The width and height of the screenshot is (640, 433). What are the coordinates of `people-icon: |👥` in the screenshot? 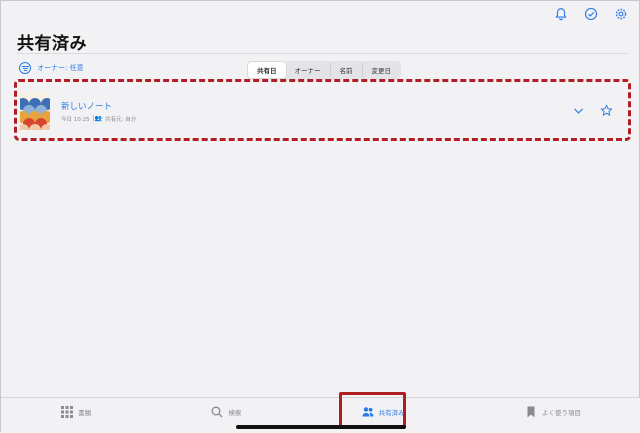 It's located at (97, 118).